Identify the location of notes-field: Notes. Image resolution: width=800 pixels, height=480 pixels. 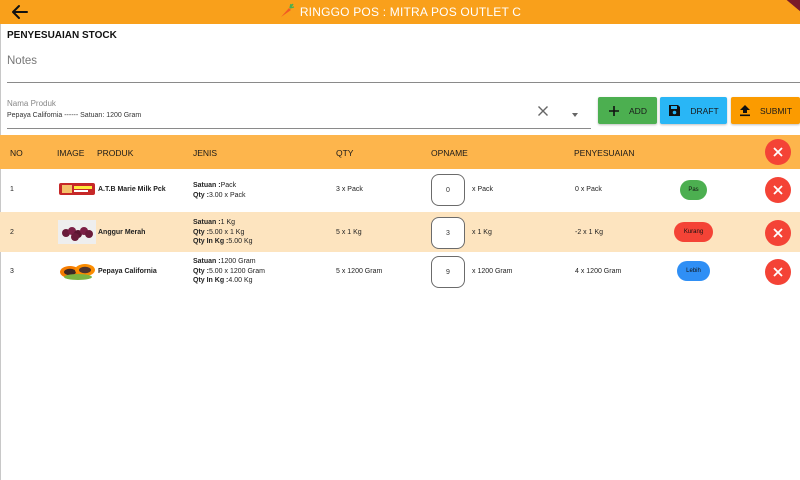
(403, 64).